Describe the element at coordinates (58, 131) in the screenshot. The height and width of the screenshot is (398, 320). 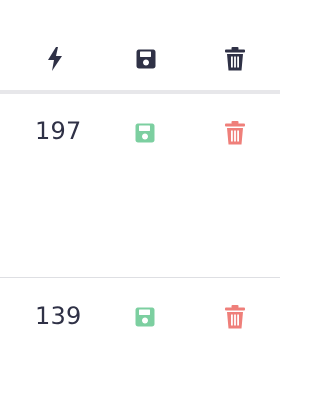
I see `row-value: 197` at that location.